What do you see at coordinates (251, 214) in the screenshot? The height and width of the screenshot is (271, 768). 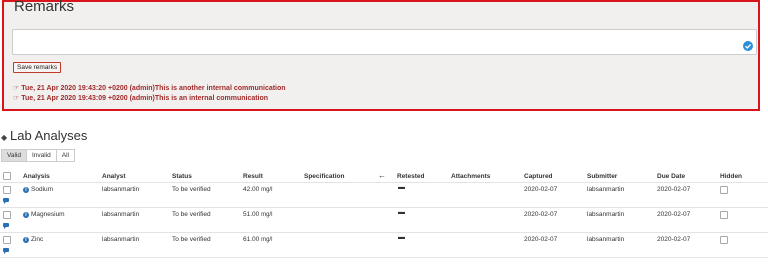 I see `result-value: 51.00` at bounding box center [251, 214].